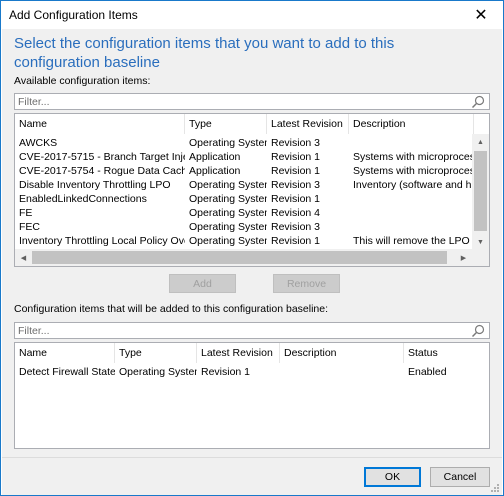  Describe the element at coordinates (82, 81) in the screenshot. I see `available-items-label: Available configuration items:` at that location.